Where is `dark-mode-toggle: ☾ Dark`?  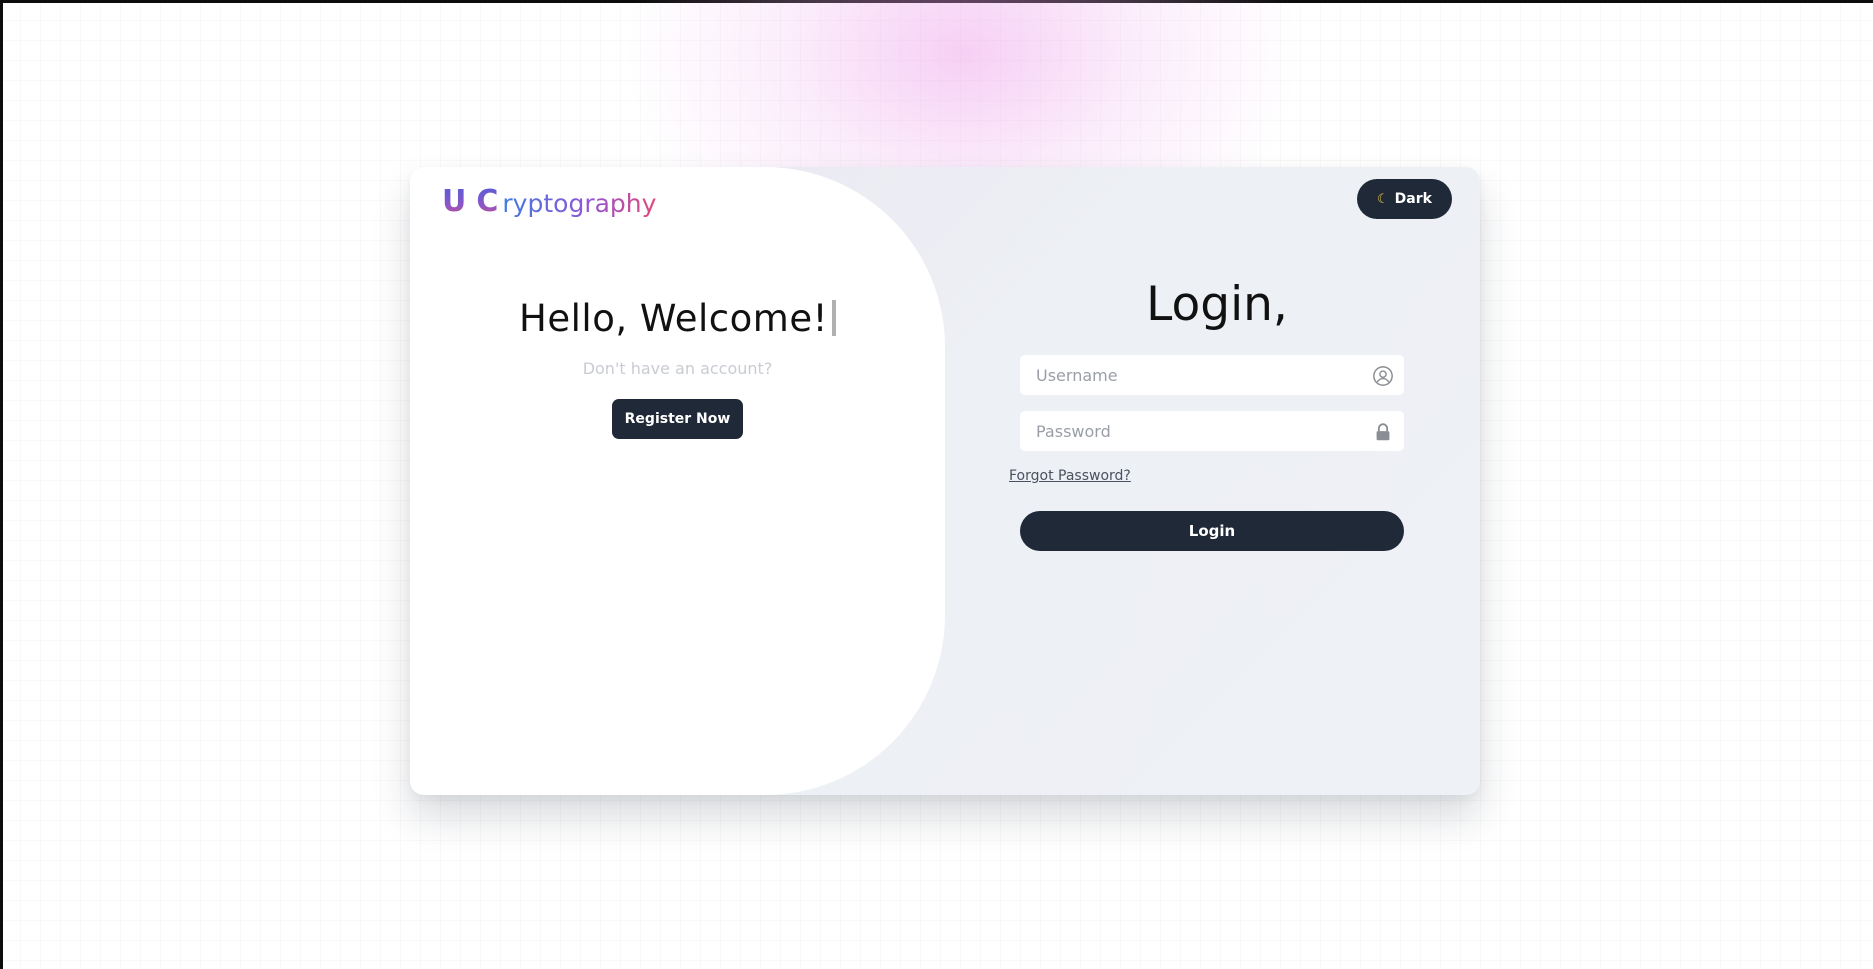
dark-mode-toggle: ☾ Dark is located at coordinates (1404, 199).